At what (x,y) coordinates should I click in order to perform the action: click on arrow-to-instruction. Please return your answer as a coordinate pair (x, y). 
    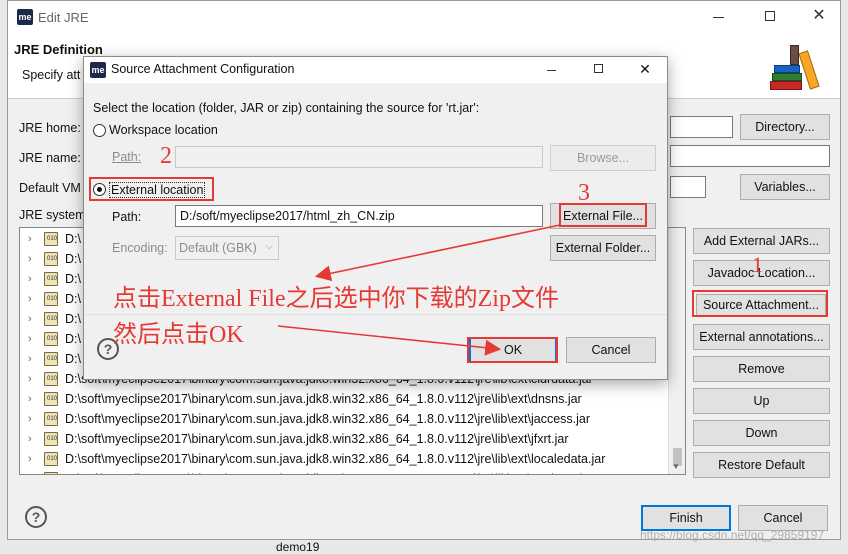
    Looking at the image, I should click on (437, 253).